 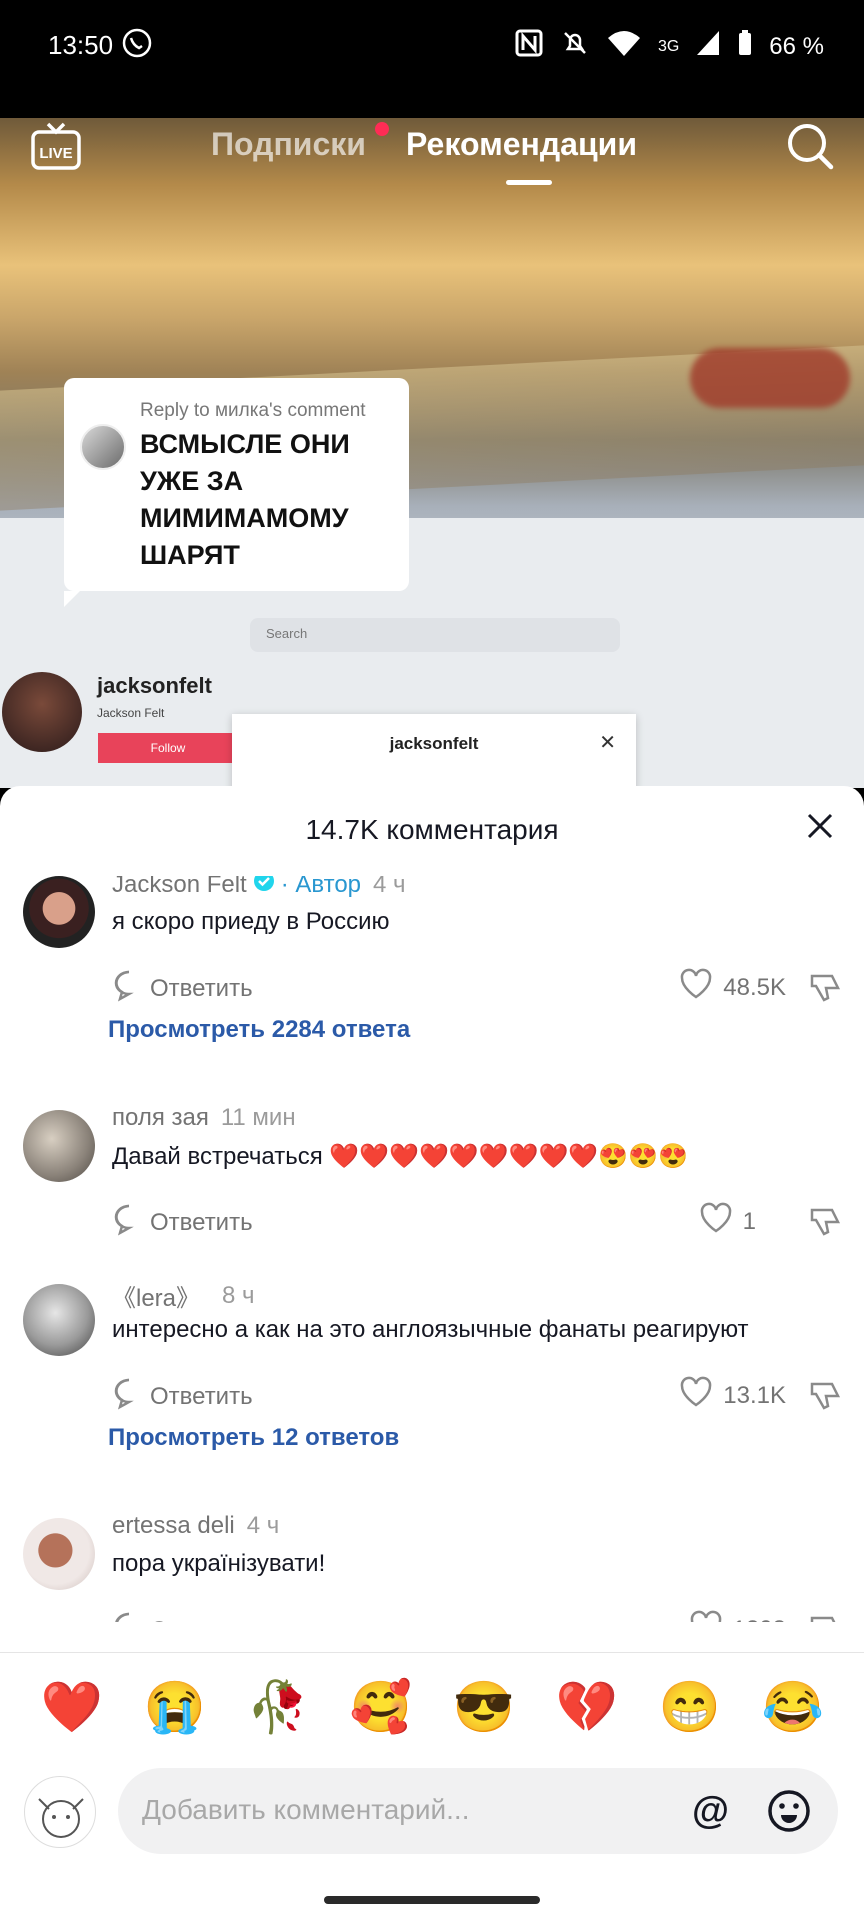 I want to click on mention-button: @, so click(x=710, y=1811).